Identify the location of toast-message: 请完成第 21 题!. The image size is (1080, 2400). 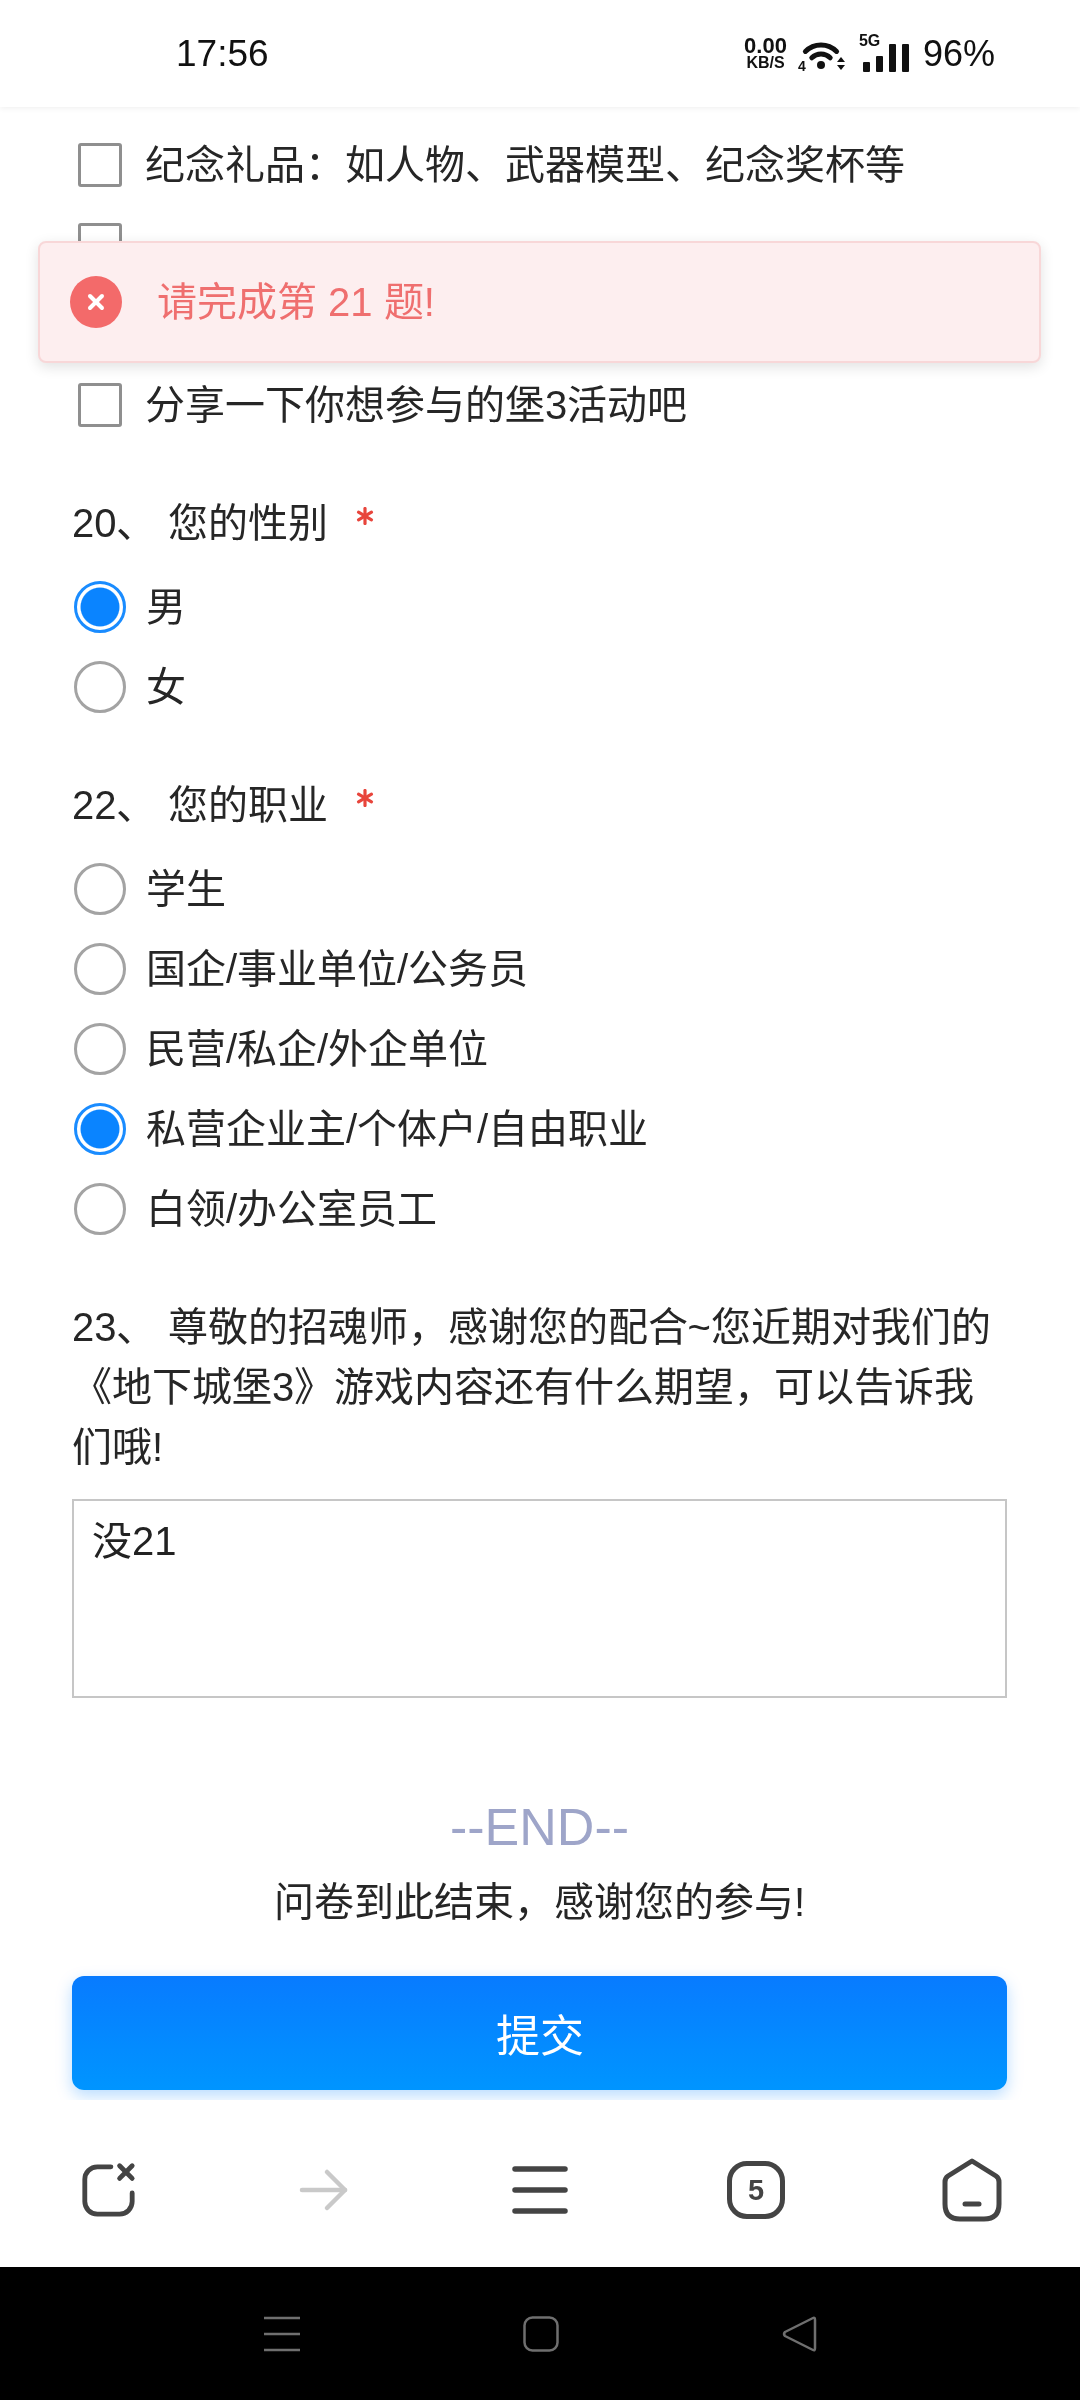
(296, 302).